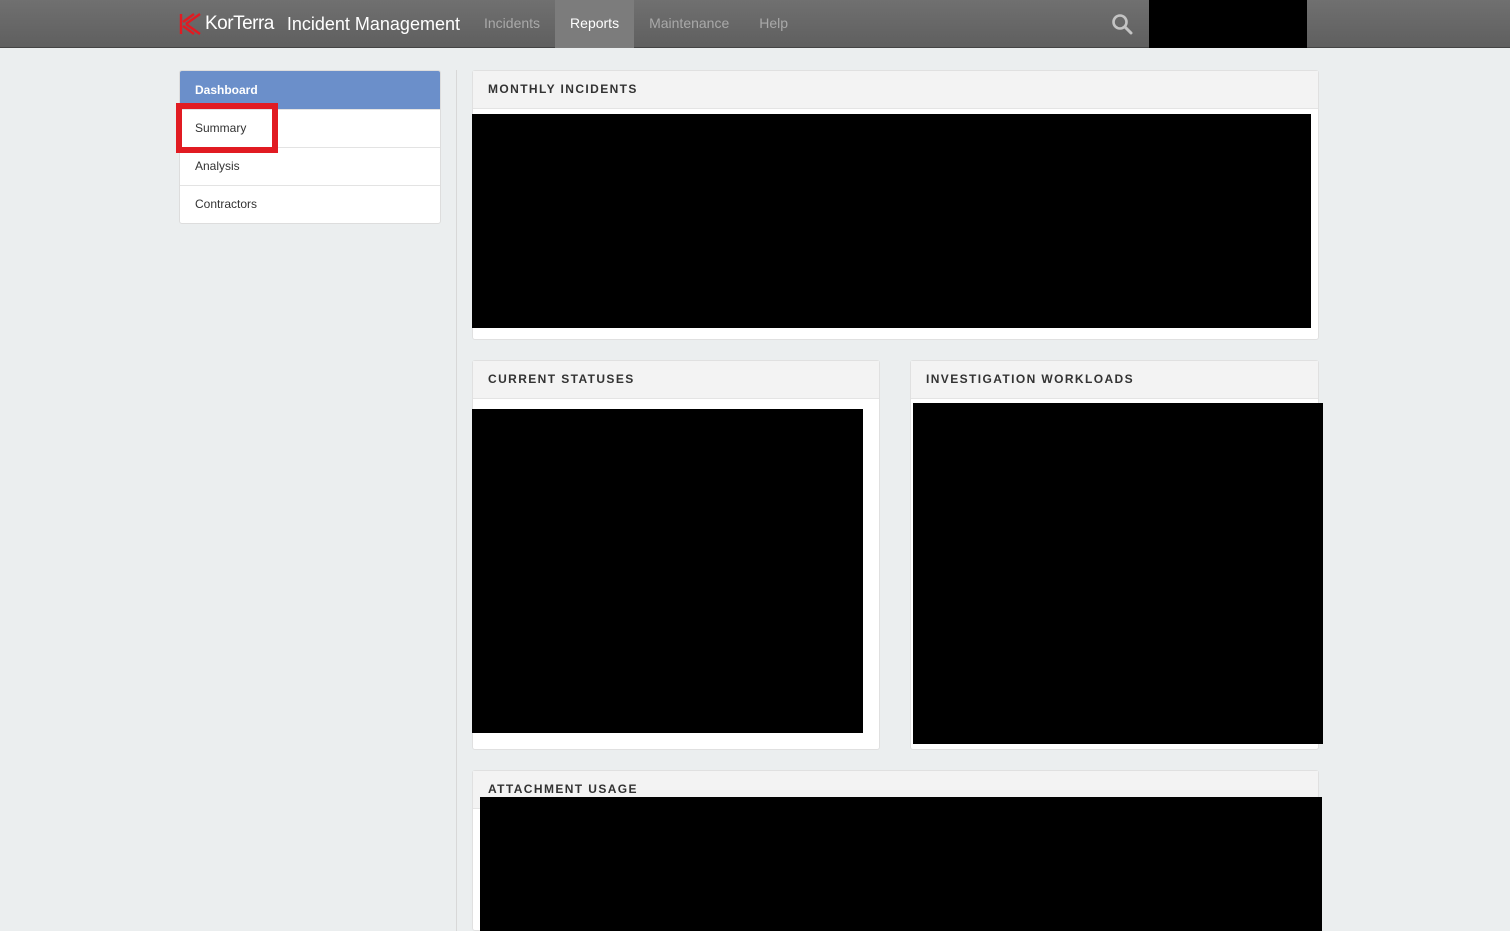 This screenshot has height=931, width=1510. Describe the element at coordinates (676, 380) in the screenshot. I see `panel-title: CURRENT STATUSES` at that location.